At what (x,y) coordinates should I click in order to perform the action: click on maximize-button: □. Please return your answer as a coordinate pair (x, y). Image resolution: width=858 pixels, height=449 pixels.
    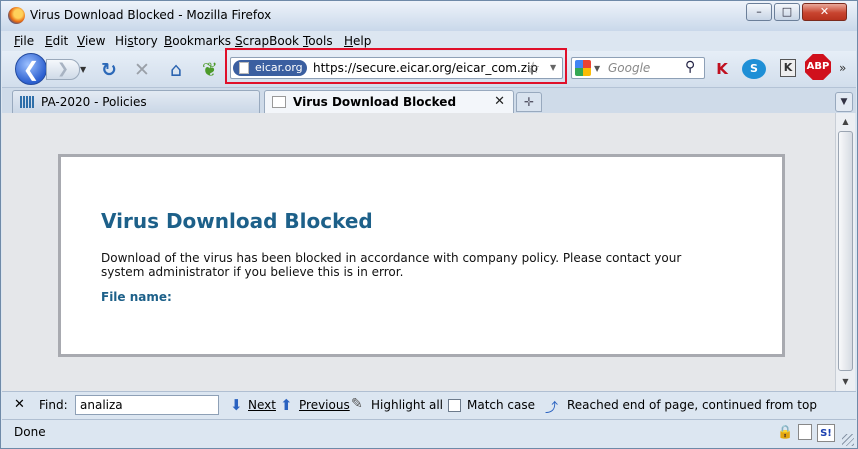
    Looking at the image, I should click on (787, 12).